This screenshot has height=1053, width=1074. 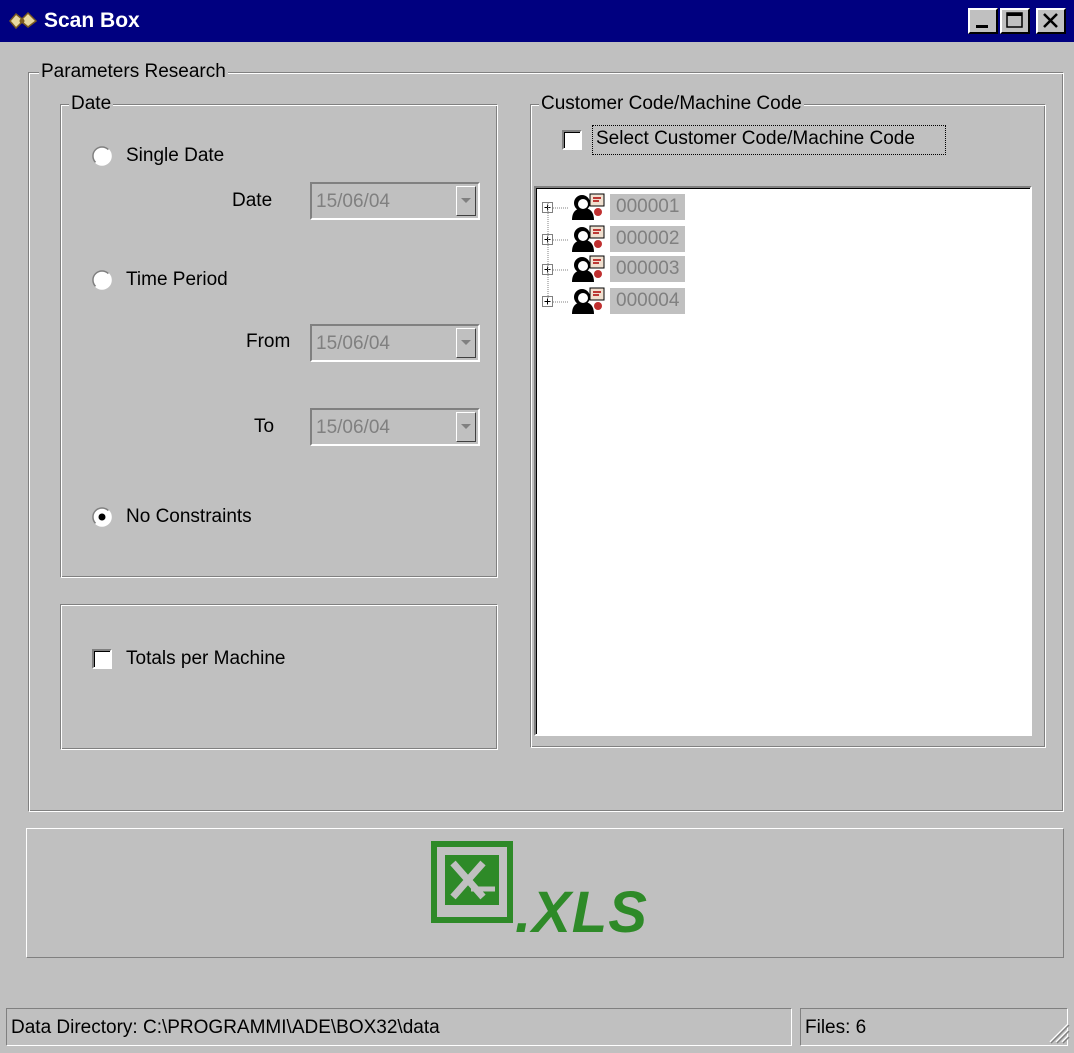 What do you see at coordinates (102, 156) in the screenshot?
I see `single-date-radio` at bounding box center [102, 156].